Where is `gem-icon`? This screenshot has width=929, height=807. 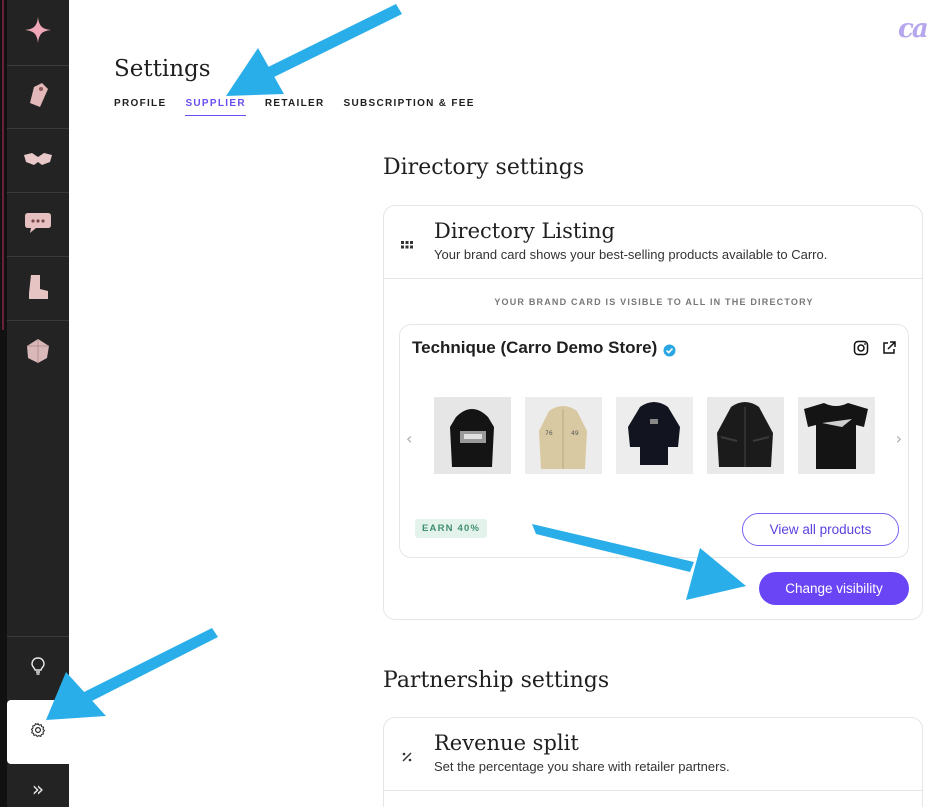 gem-icon is located at coordinates (38, 353).